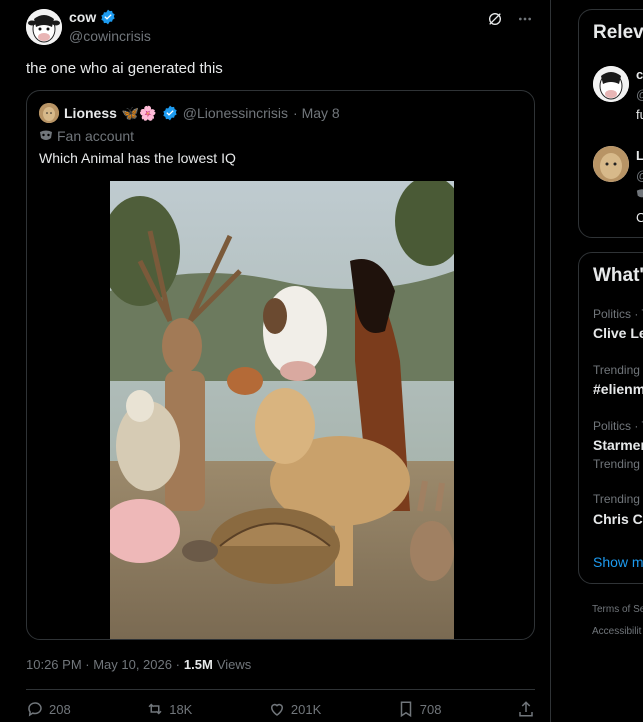 The width and height of the screenshot is (643, 722). Describe the element at coordinates (618, 389) in the screenshot. I see `trend-name-2: #elienm` at that location.